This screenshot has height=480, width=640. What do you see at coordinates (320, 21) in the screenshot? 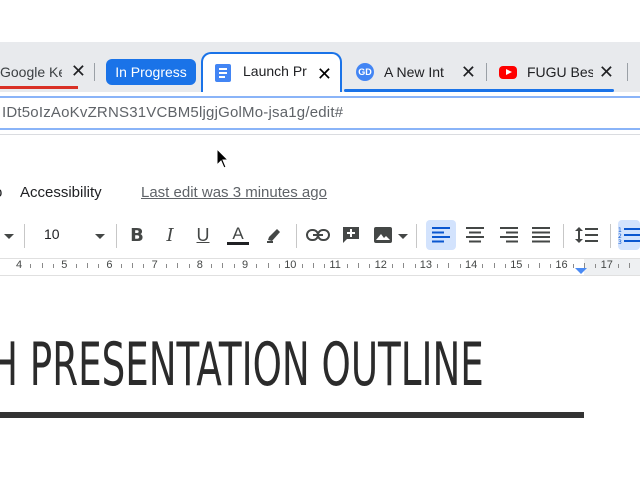
I see `browser-top-area` at bounding box center [320, 21].